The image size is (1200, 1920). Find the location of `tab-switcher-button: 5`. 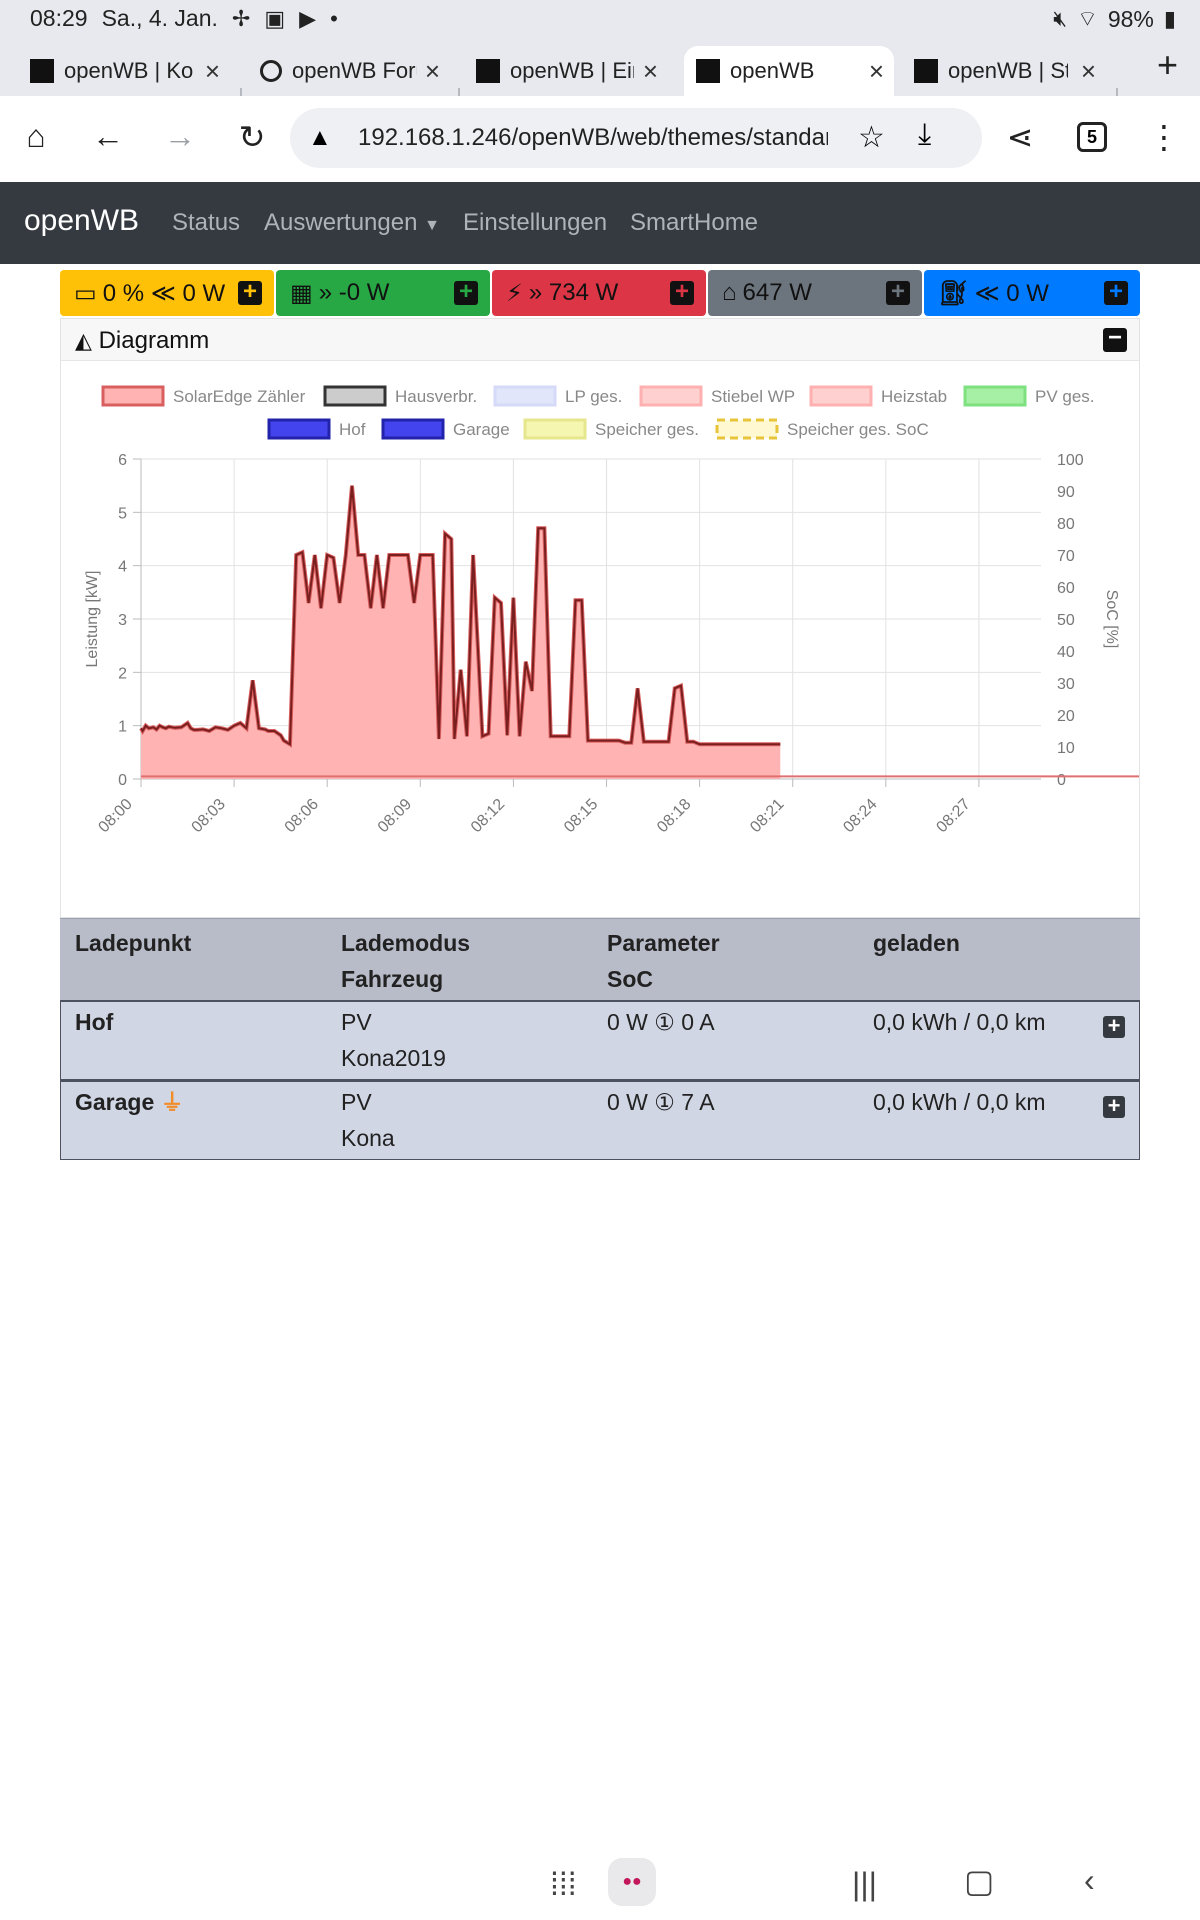

tab-switcher-button: 5 is located at coordinates (1092, 137).